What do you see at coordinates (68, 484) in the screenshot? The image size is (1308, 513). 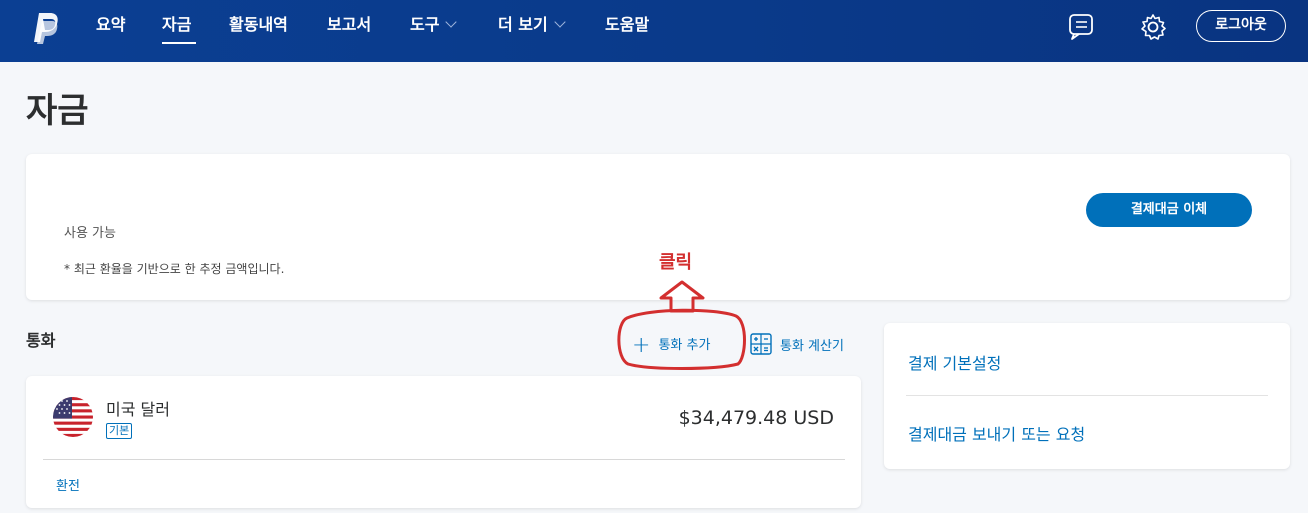 I see `convert-currency-link: 환전` at bounding box center [68, 484].